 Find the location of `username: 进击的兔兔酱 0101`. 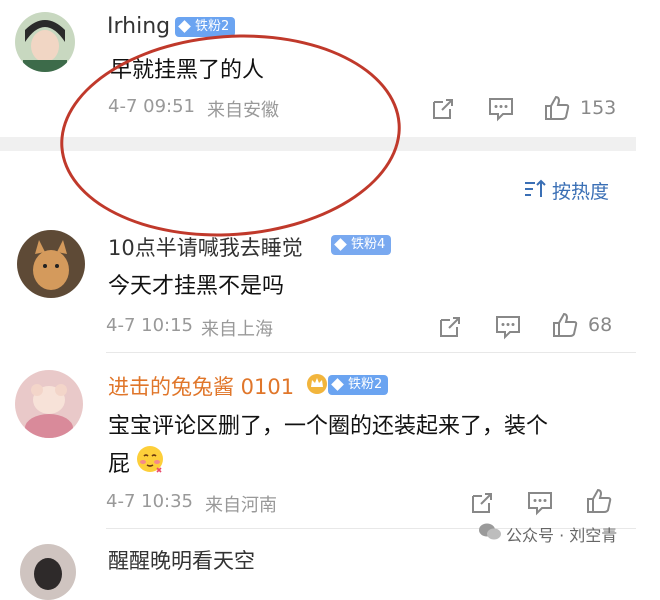

username: 进击的兔兔酱 0101 is located at coordinates (201, 386).